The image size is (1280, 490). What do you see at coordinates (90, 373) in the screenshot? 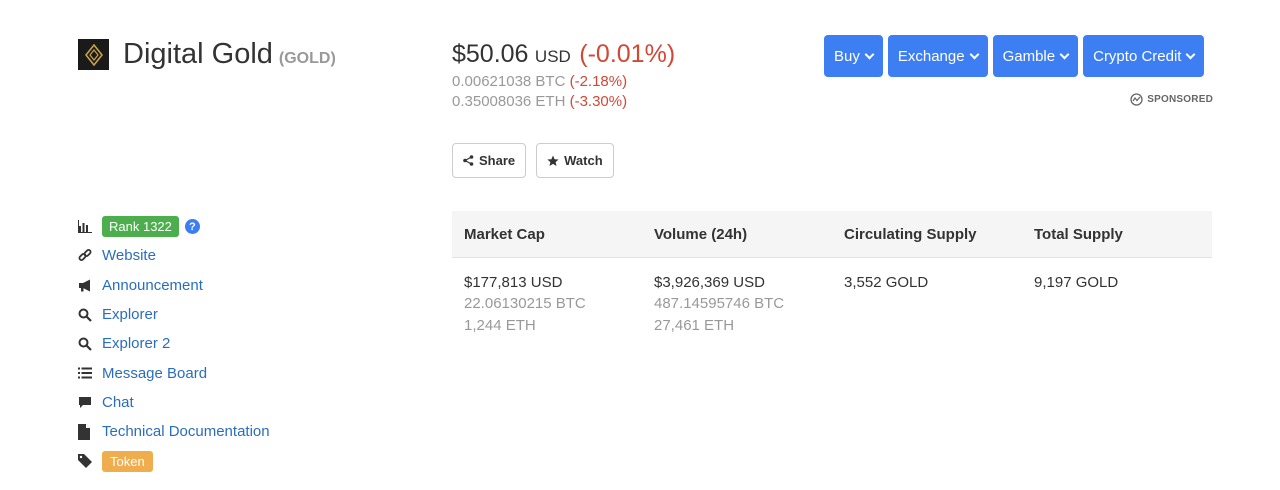
I see `list-icon` at bounding box center [90, 373].